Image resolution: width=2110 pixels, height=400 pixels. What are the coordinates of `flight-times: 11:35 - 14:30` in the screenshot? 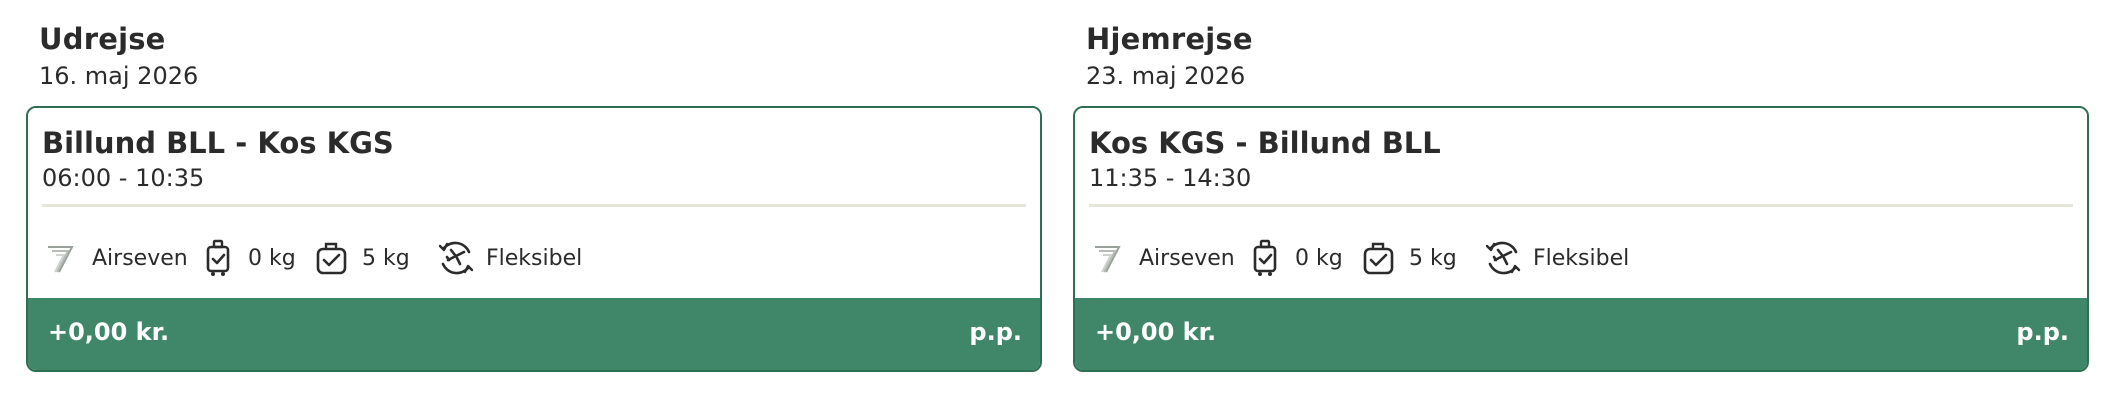 It's located at (1170, 178).